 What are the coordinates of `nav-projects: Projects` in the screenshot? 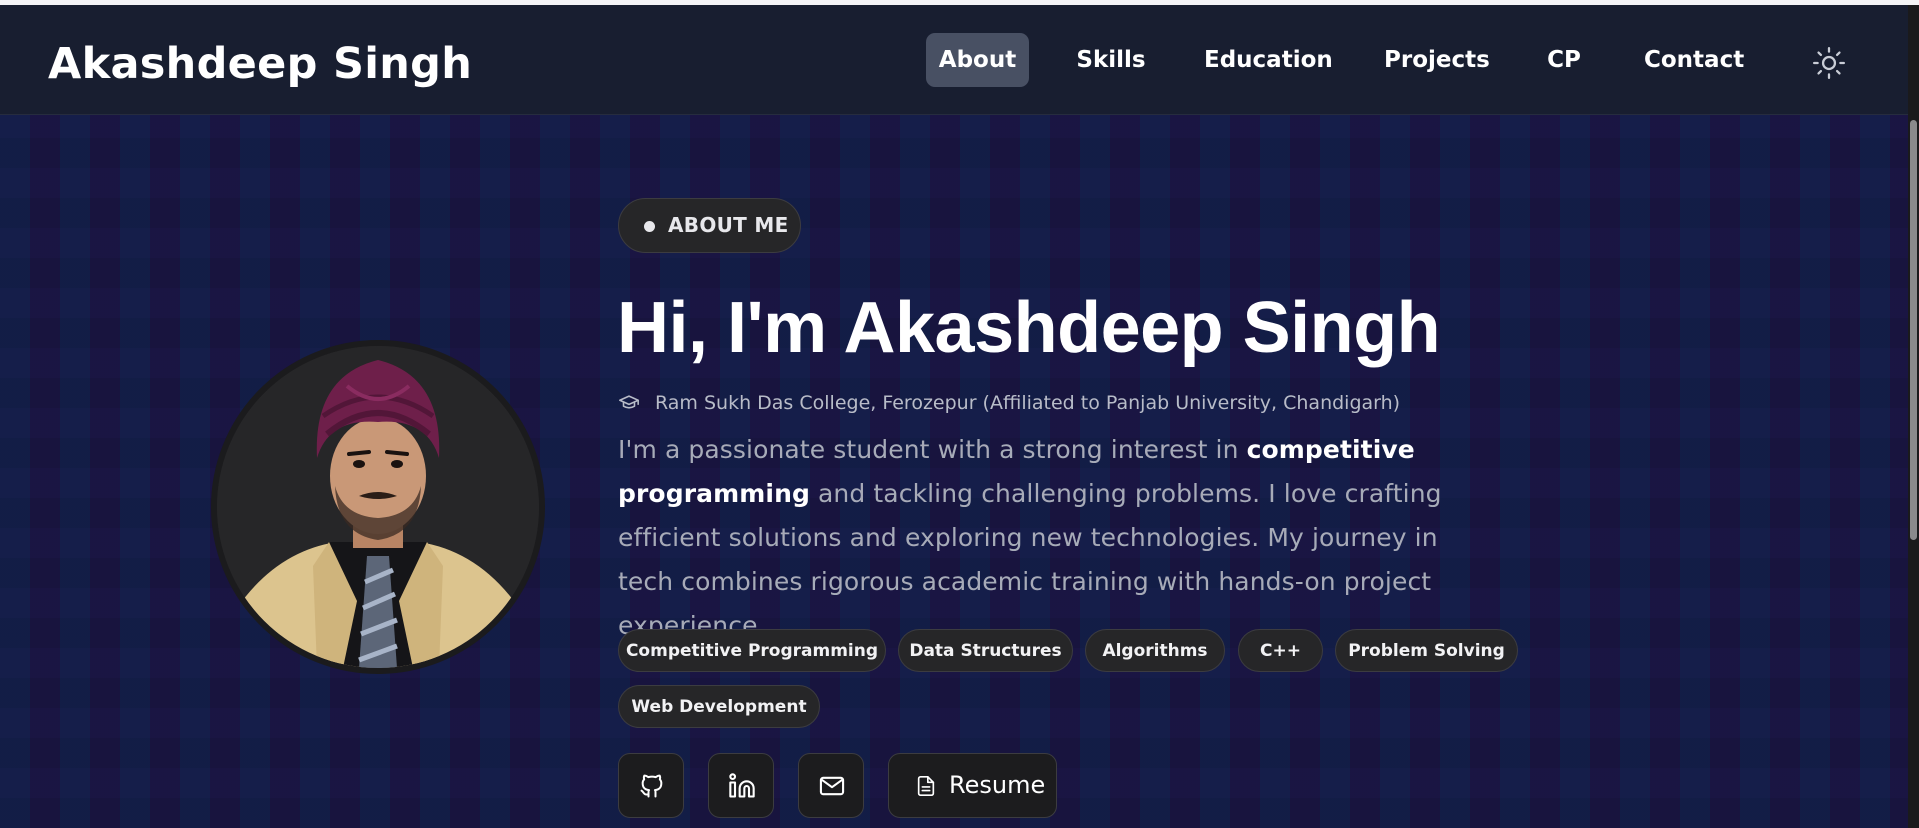 It's located at (1437, 60).